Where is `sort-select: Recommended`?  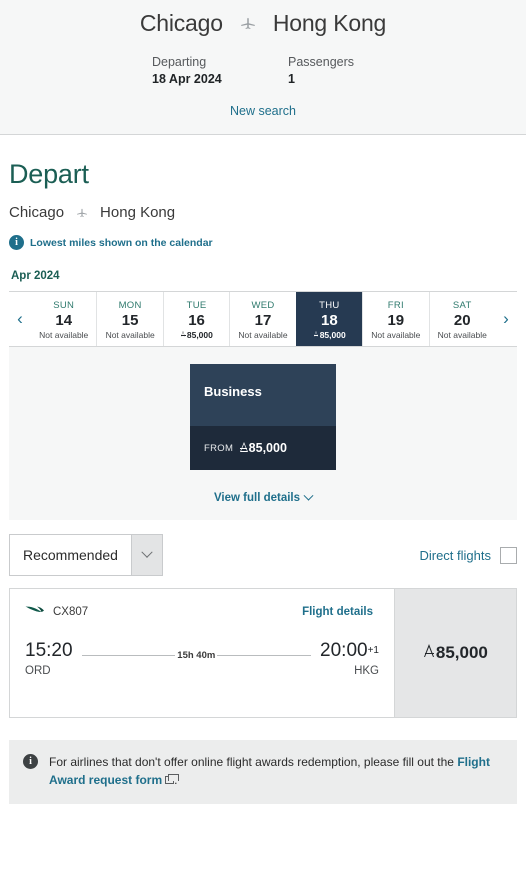 sort-select: Recommended is located at coordinates (86, 555).